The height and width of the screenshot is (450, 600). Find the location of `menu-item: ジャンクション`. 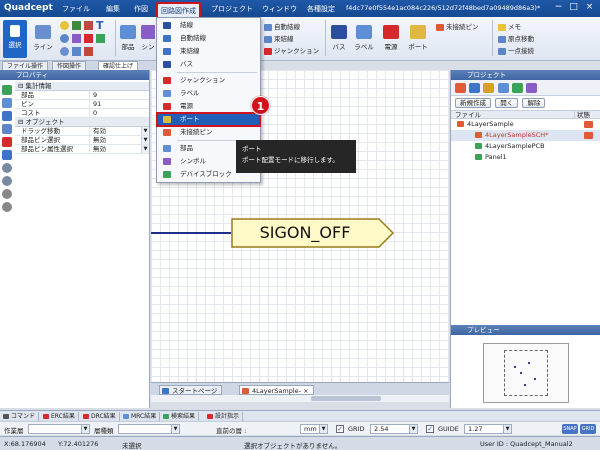

menu-item: ジャンクション is located at coordinates (208, 80).